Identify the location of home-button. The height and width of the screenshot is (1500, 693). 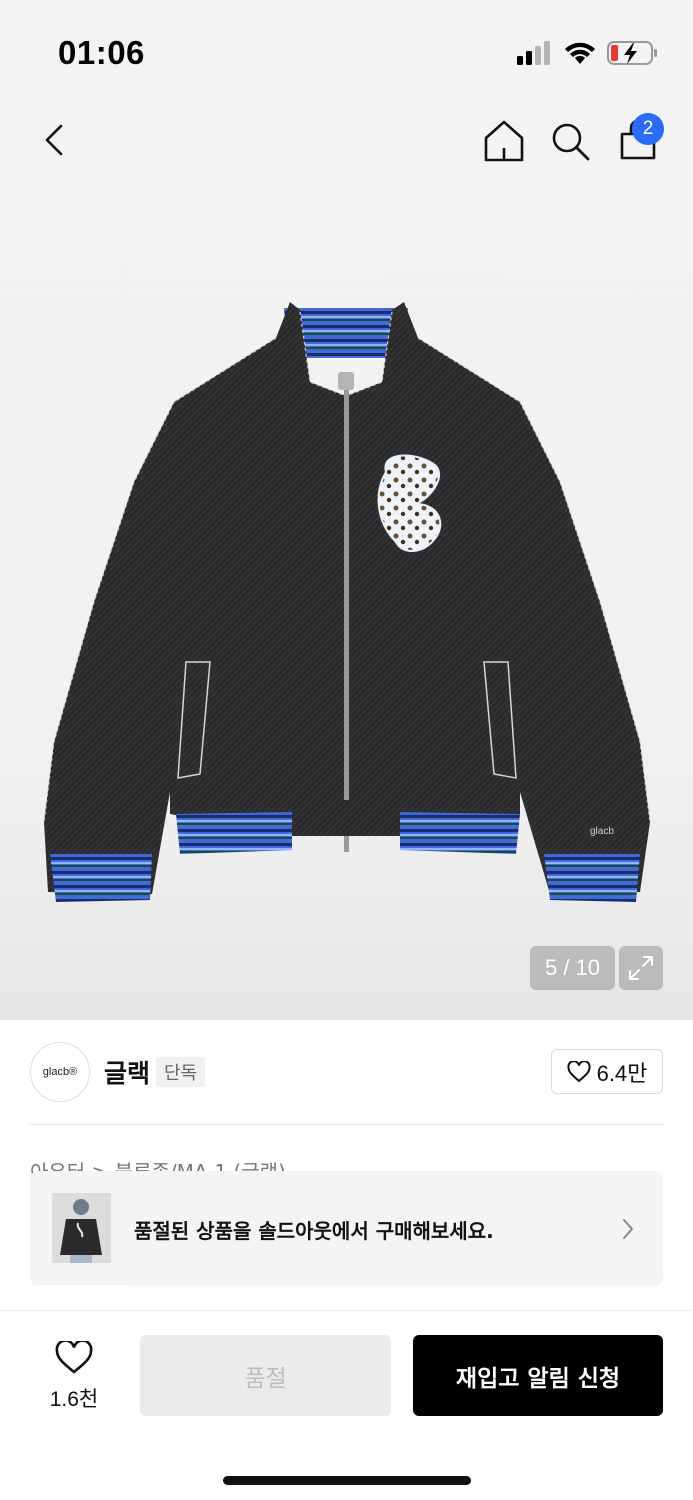
(504, 141).